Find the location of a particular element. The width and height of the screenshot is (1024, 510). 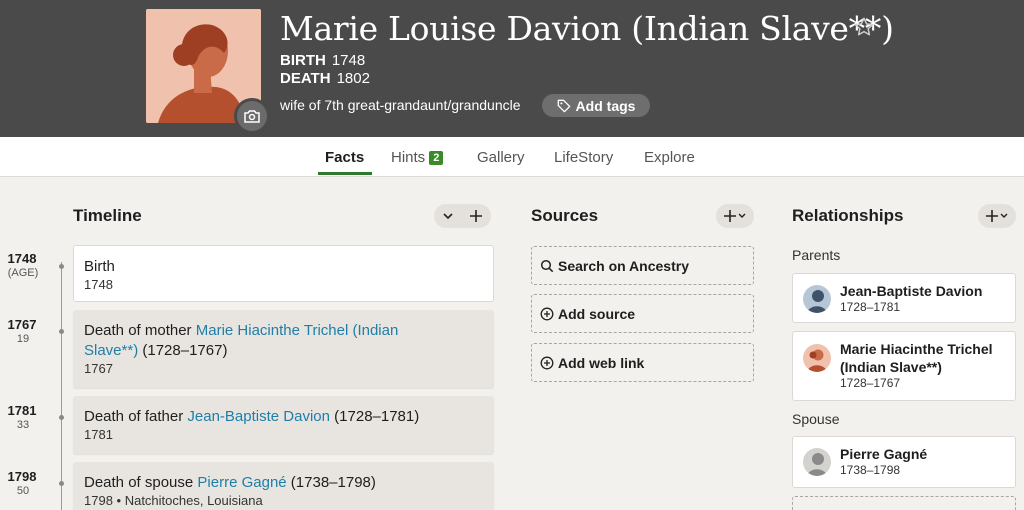

hints-count-badge: 2 is located at coordinates (436, 158).